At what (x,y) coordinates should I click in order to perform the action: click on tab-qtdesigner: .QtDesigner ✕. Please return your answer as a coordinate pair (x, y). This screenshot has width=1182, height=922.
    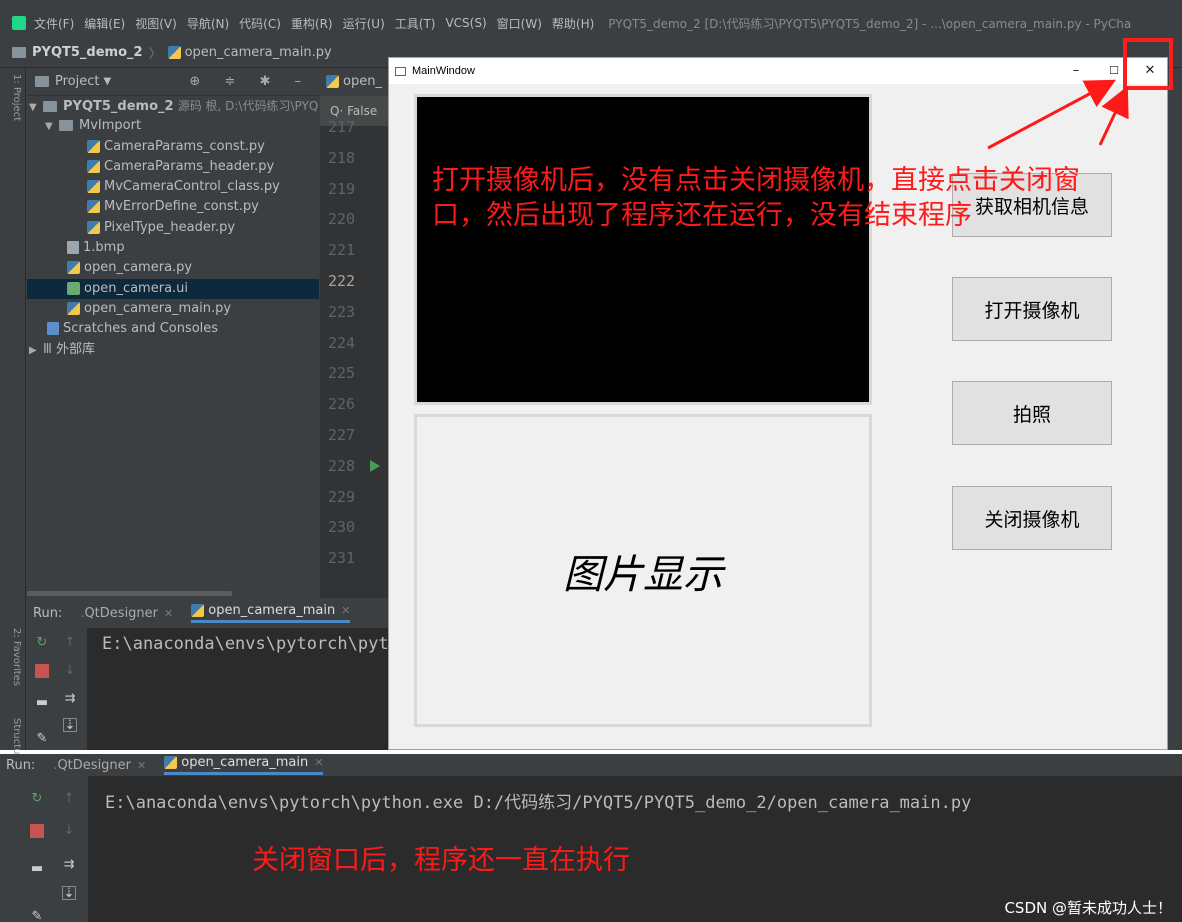
    Looking at the image, I should click on (99, 765).